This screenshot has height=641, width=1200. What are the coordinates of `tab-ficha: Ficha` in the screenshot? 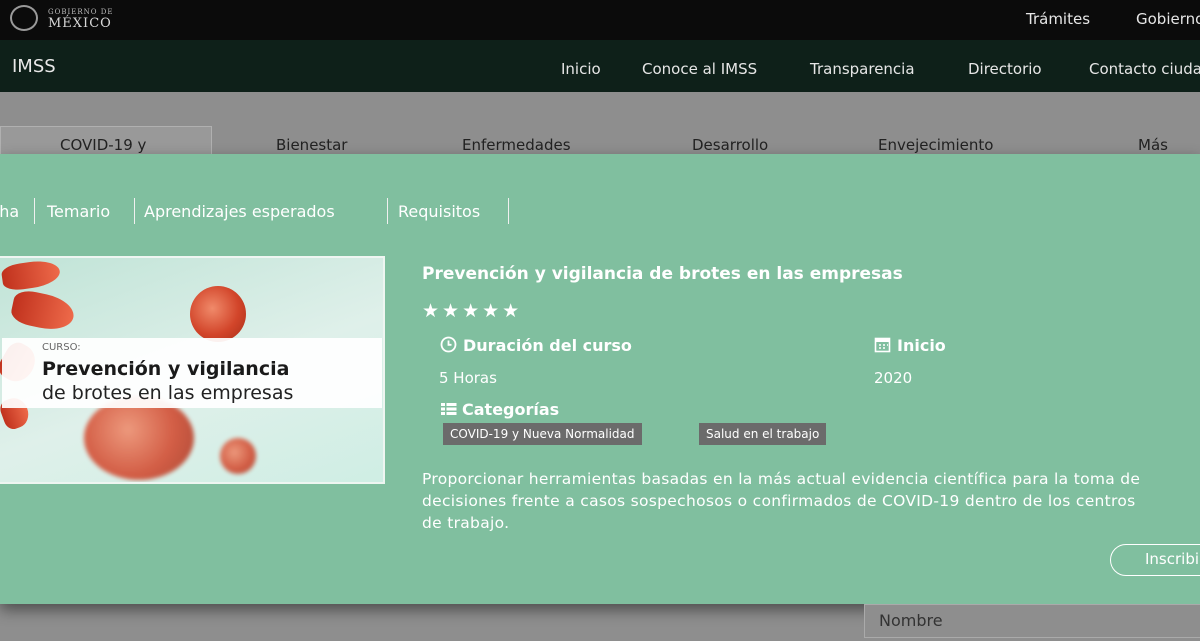 It's located at (9, 211).